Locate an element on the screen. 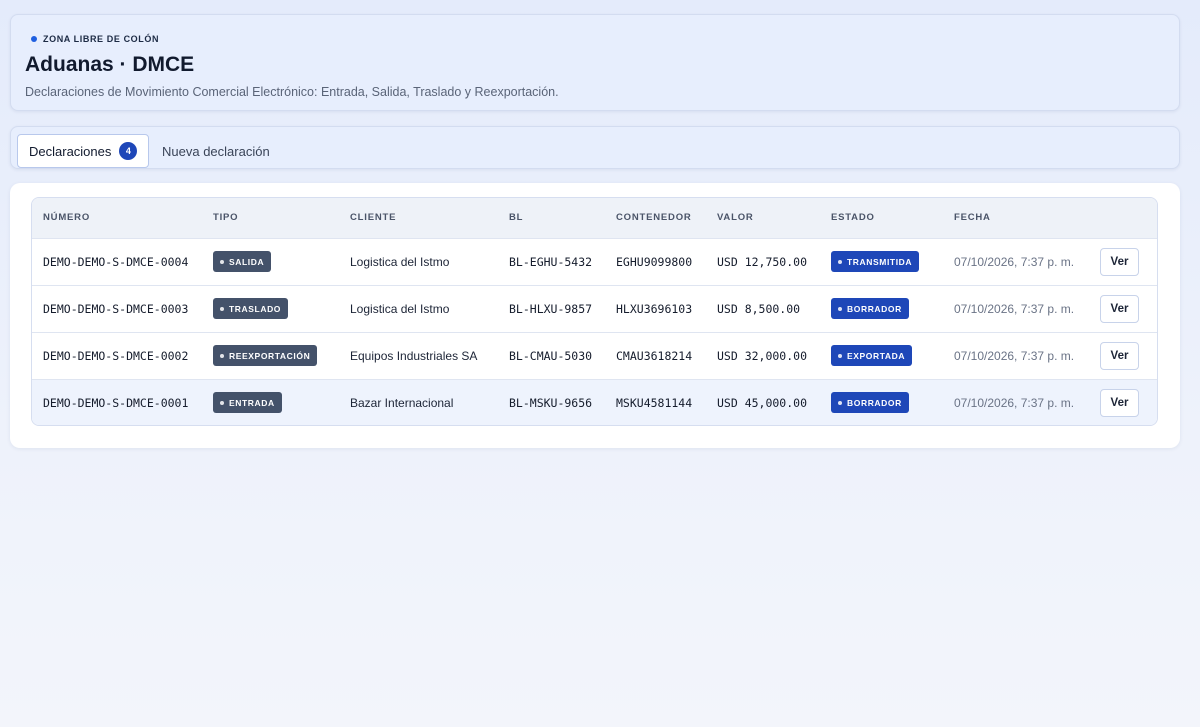  cell-valor: USD 12,750.00 is located at coordinates (762, 261).